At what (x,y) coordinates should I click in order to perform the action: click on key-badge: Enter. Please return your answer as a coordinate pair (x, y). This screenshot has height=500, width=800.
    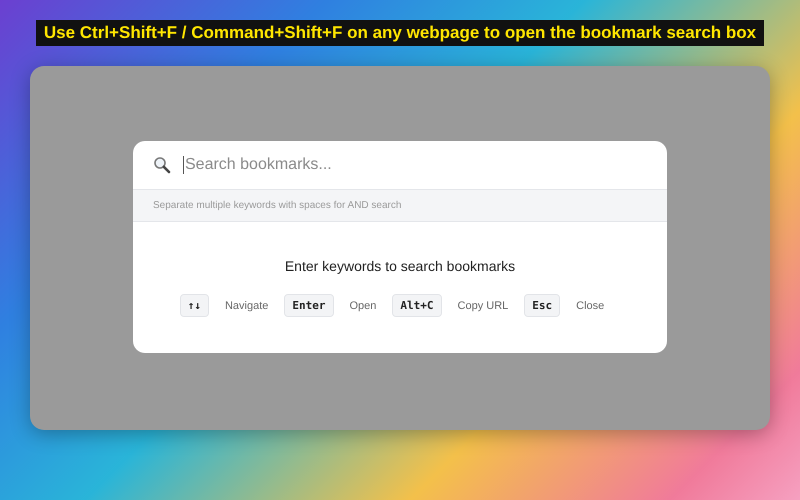
    Looking at the image, I should click on (309, 305).